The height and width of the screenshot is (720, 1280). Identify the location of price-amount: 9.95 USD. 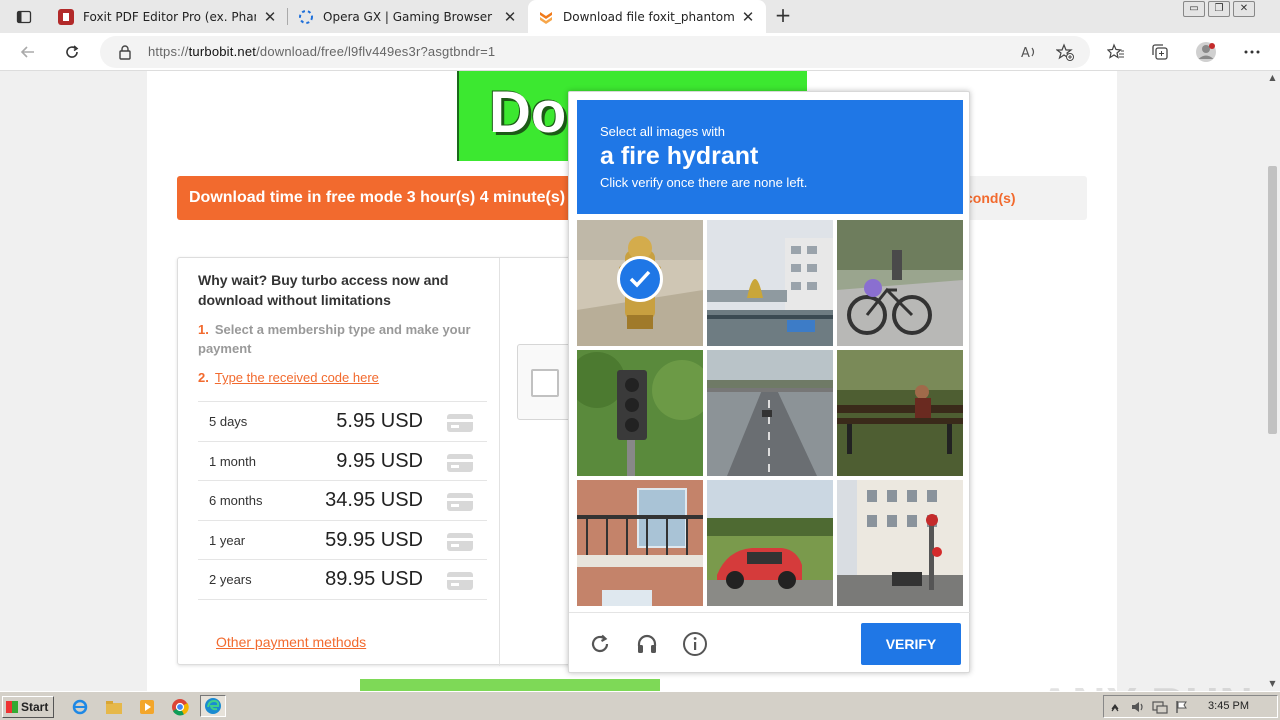
(379, 460).